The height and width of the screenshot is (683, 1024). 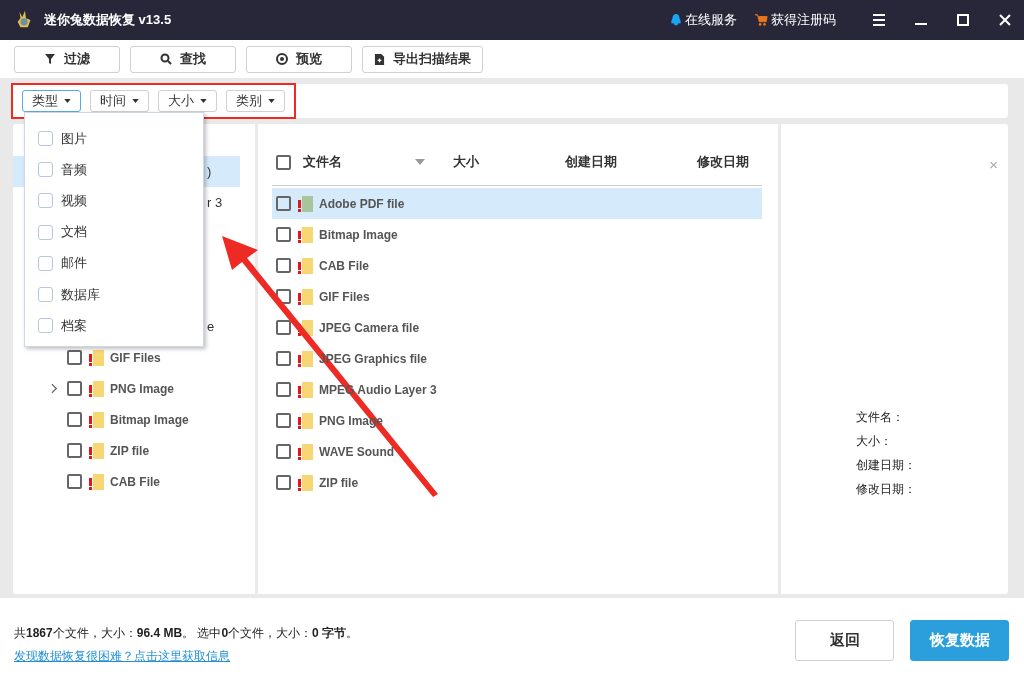 What do you see at coordinates (50, 59) in the screenshot?
I see `filter-icon` at bounding box center [50, 59].